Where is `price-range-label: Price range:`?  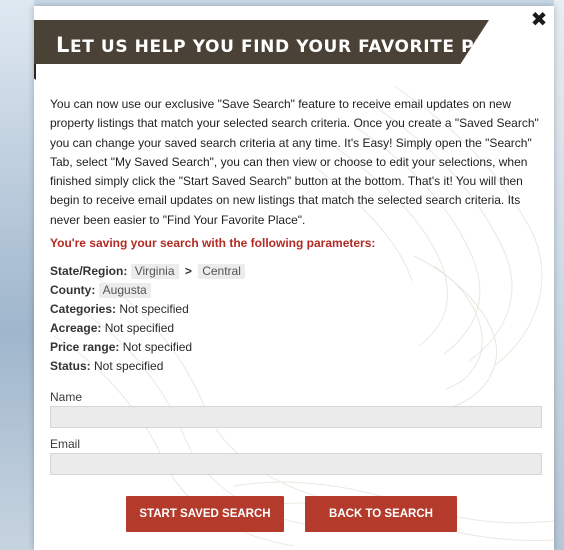
price-range-label: Price range: is located at coordinates (85, 347).